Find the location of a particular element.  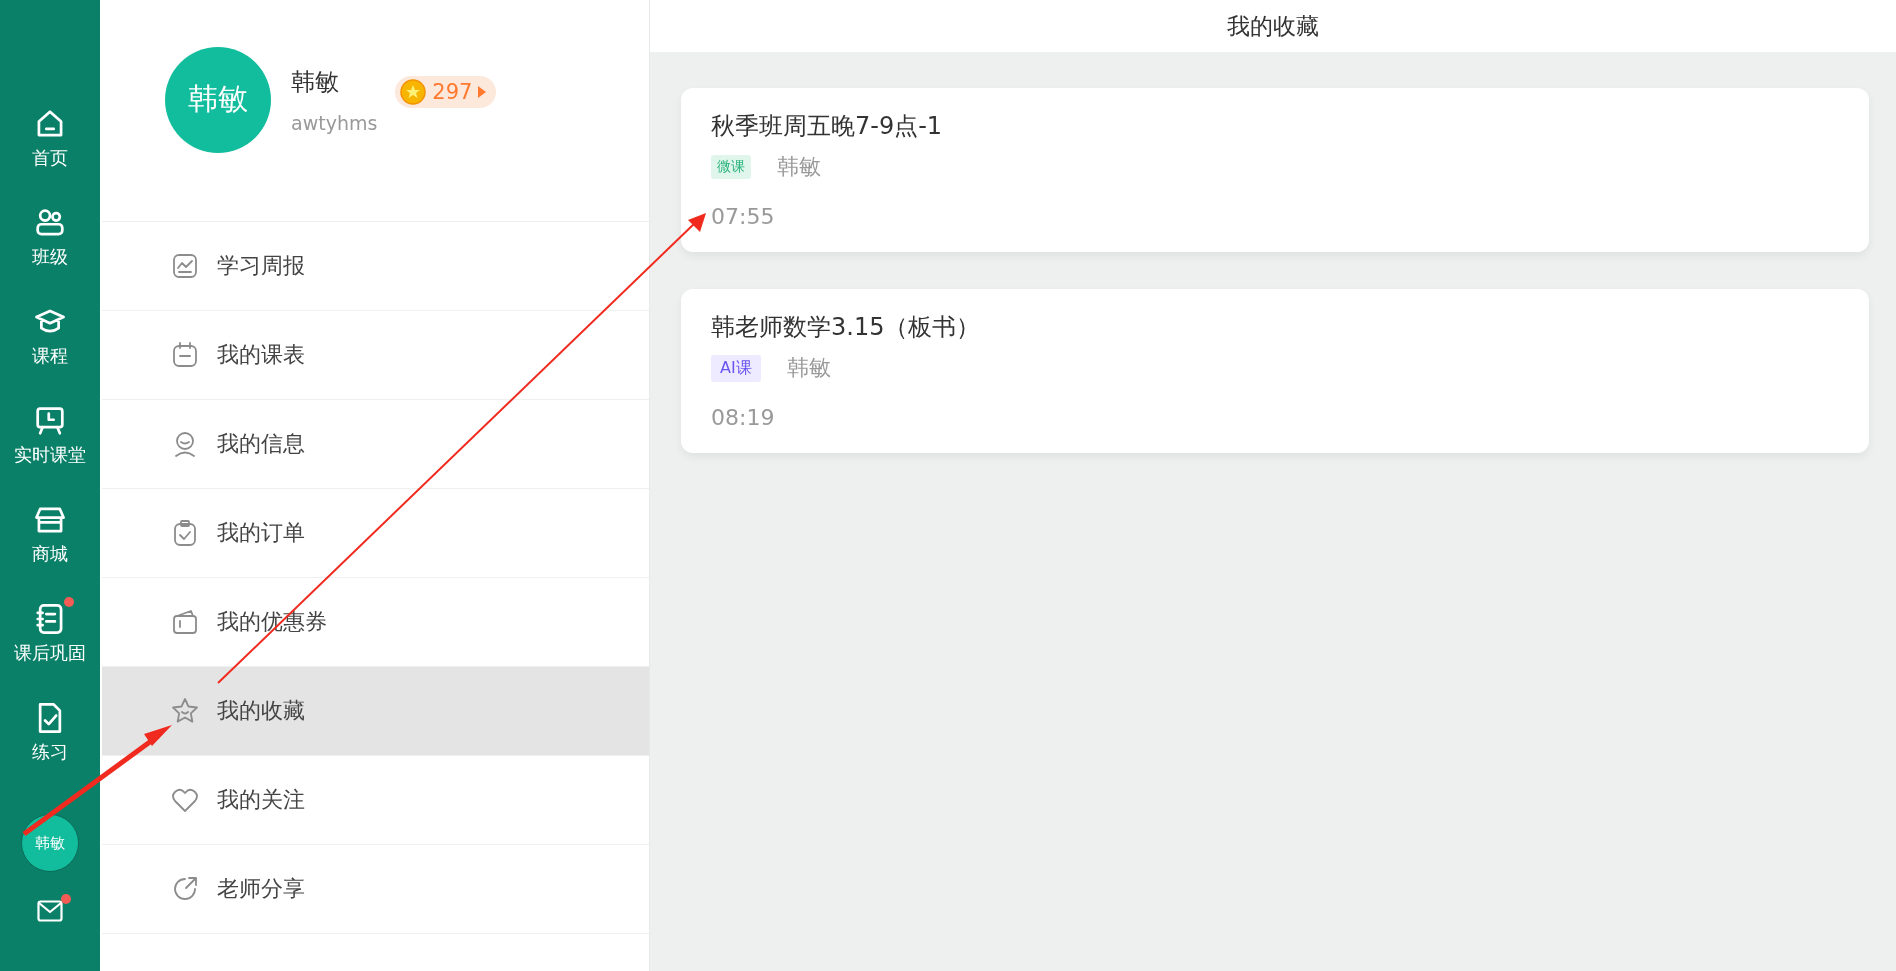

menu-item: 我的订单 is located at coordinates (375, 533).